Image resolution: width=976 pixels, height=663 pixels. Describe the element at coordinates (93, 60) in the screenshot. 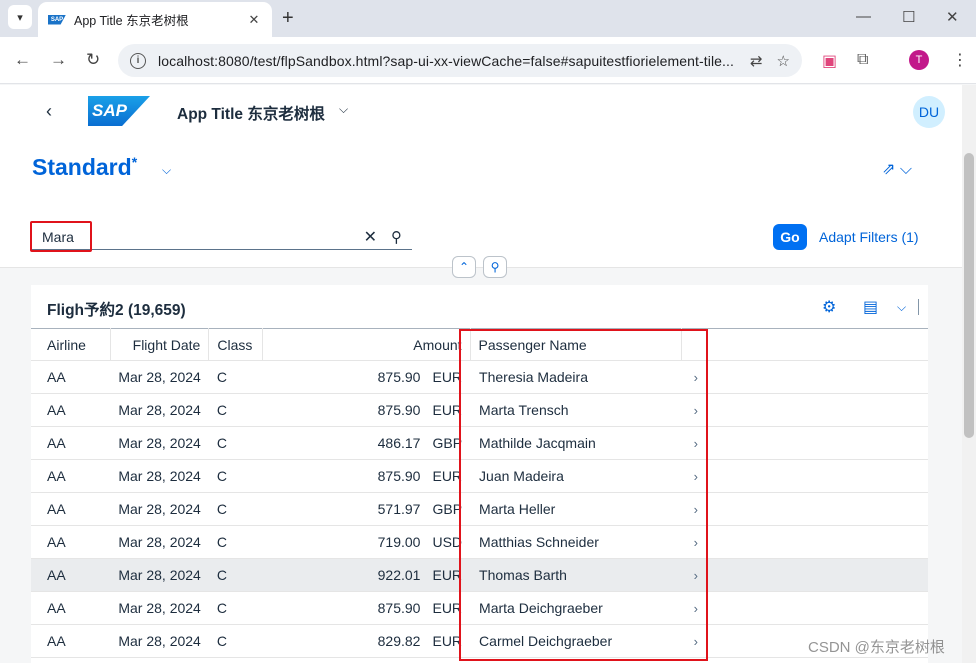

I see `reload-icon: ↻` at that location.